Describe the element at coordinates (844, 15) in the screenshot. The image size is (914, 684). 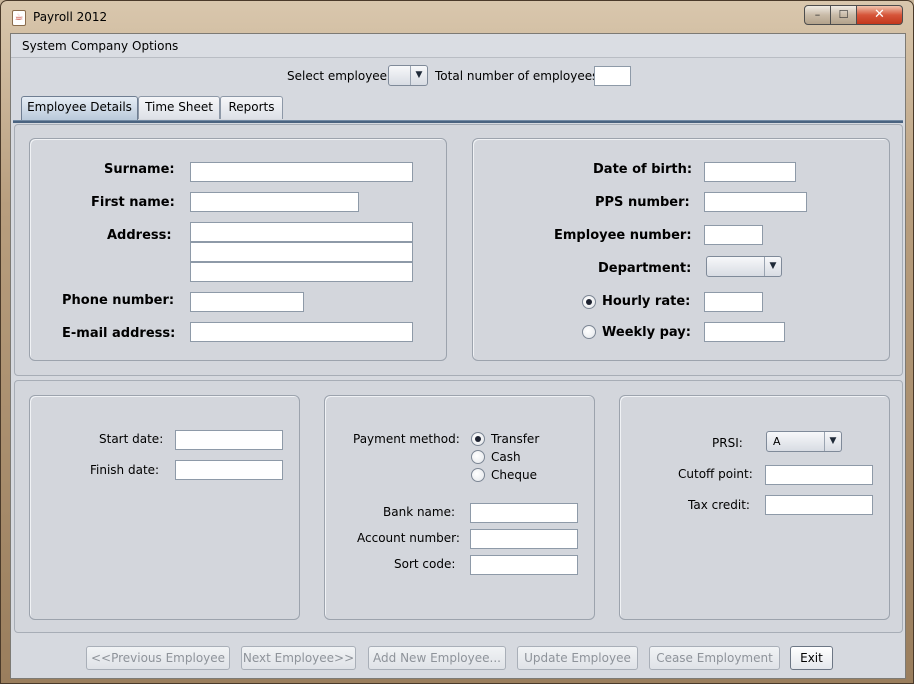
I see `maximize-button: ☐` at that location.